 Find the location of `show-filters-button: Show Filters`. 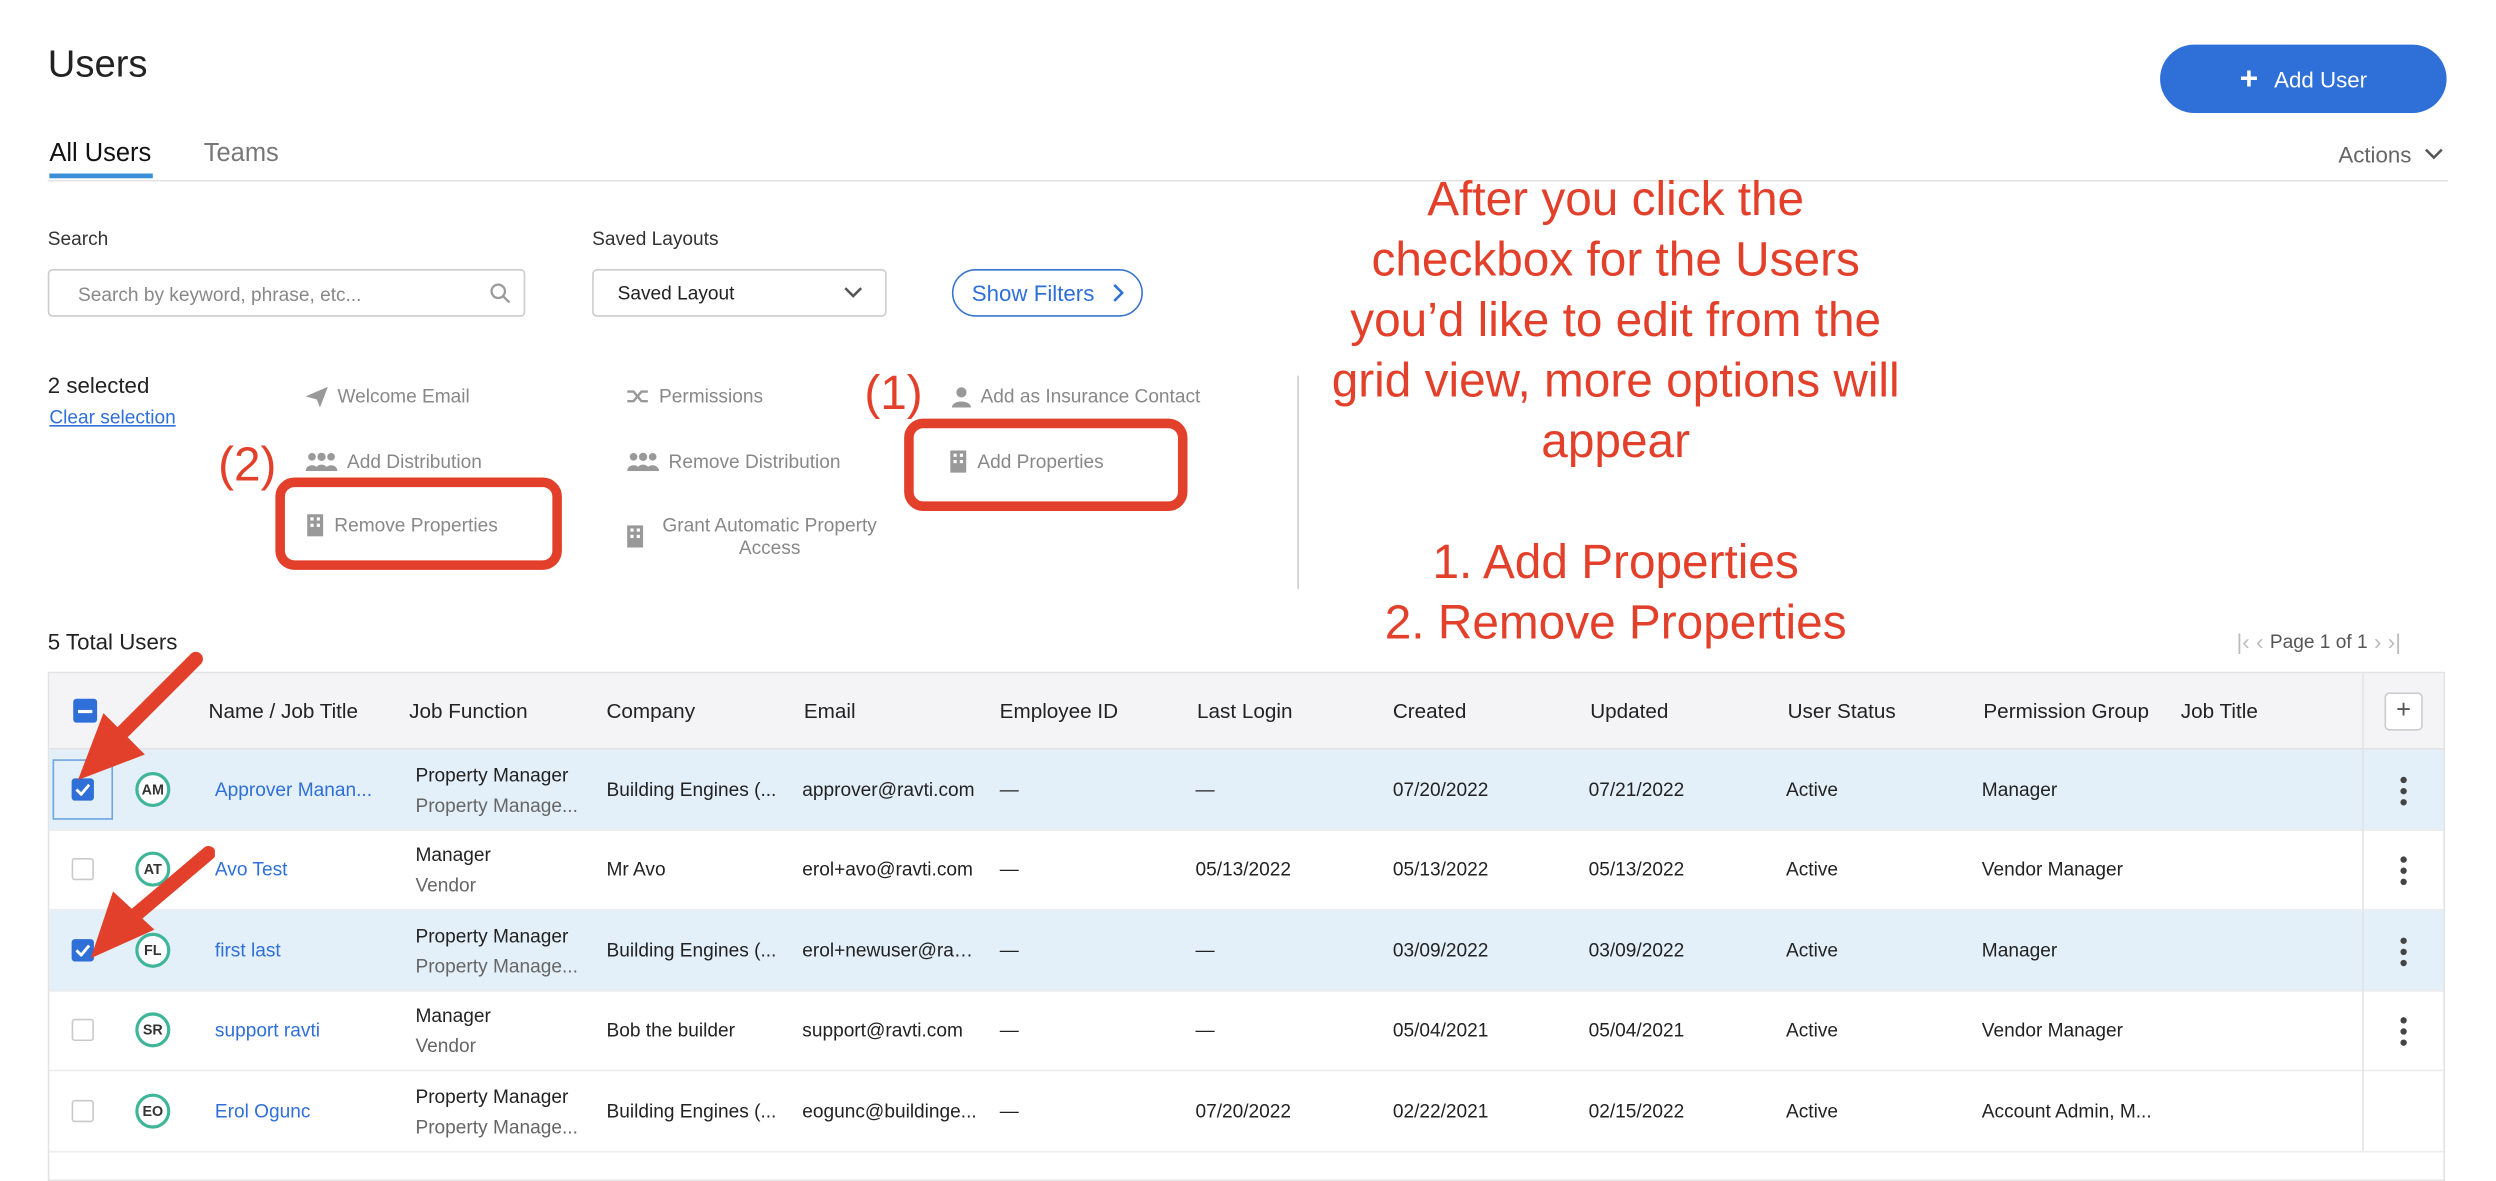

show-filters-button: Show Filters is located at coordinates (1047, 293).